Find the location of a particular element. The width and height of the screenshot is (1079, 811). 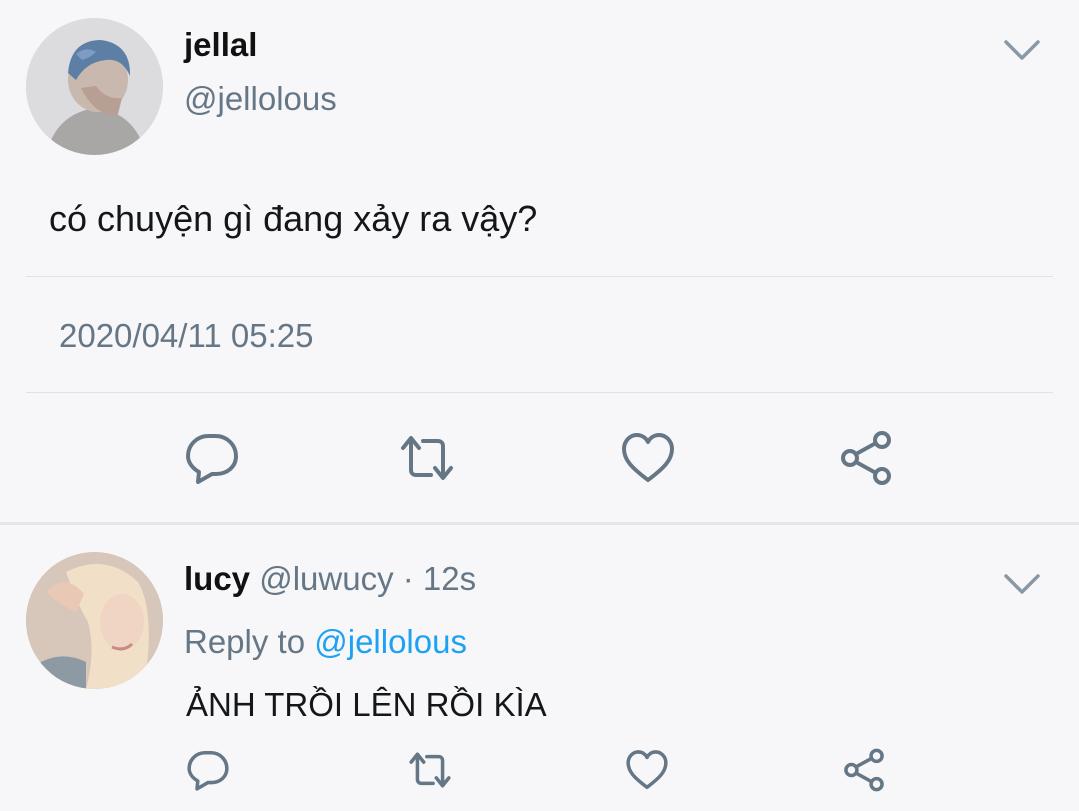

reply-author-avatar is located at coordinates (94, 620).